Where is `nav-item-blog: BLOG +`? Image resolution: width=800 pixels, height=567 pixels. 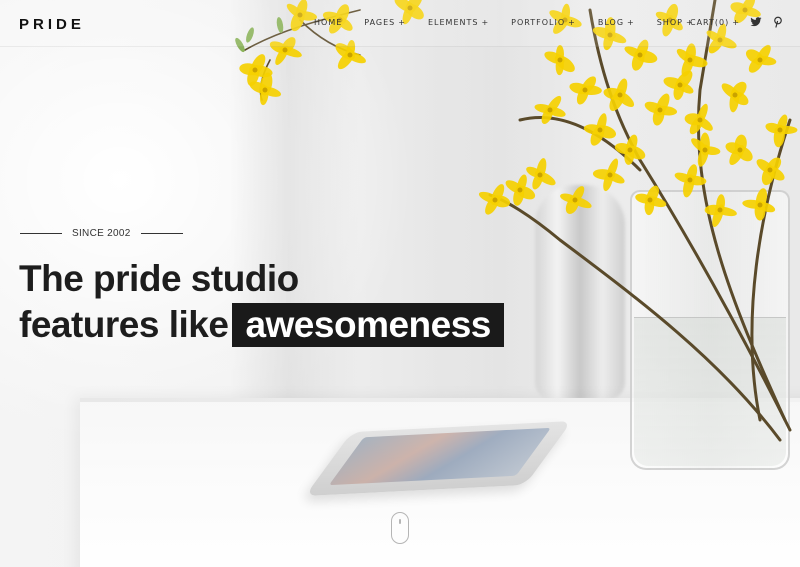
nav-item-blog: BLOG + is located at coordinates (616, 22).